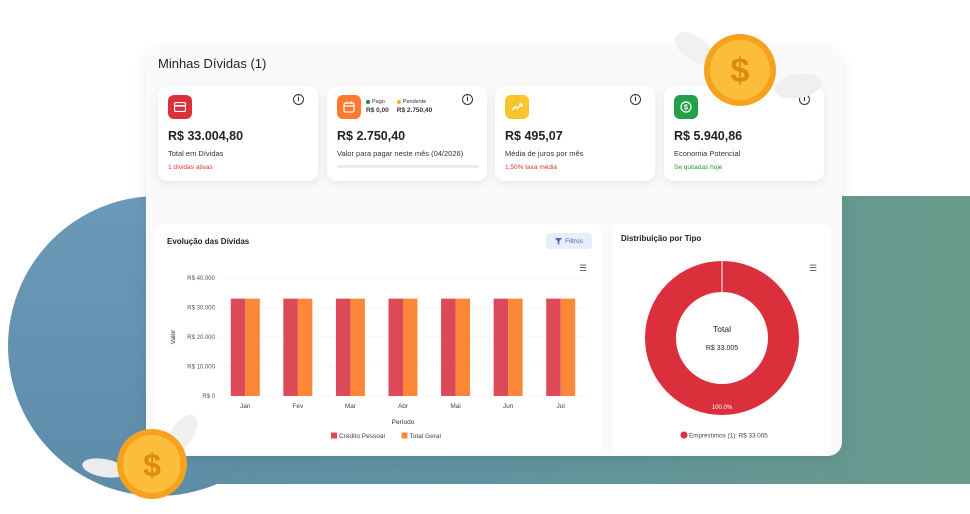 The width and height of the screenshot is (970, 514). Describe the element at coordinates (377, 110) in the screenshot. I see `paid-value: R$ 0,00` at that location.